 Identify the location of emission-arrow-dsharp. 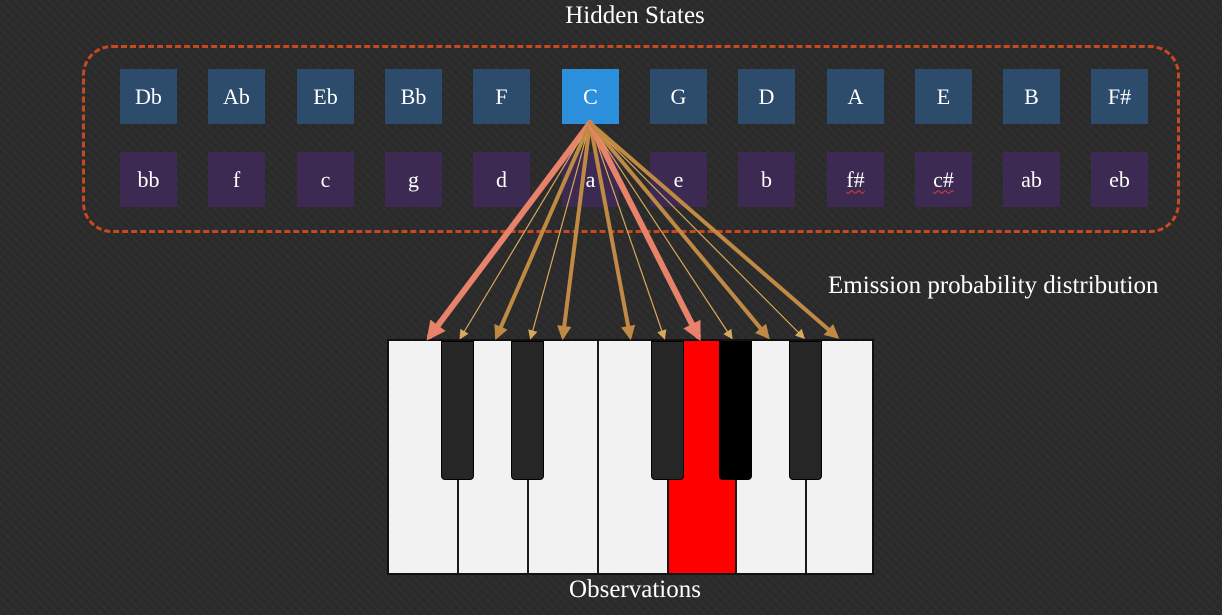
(559, 231).